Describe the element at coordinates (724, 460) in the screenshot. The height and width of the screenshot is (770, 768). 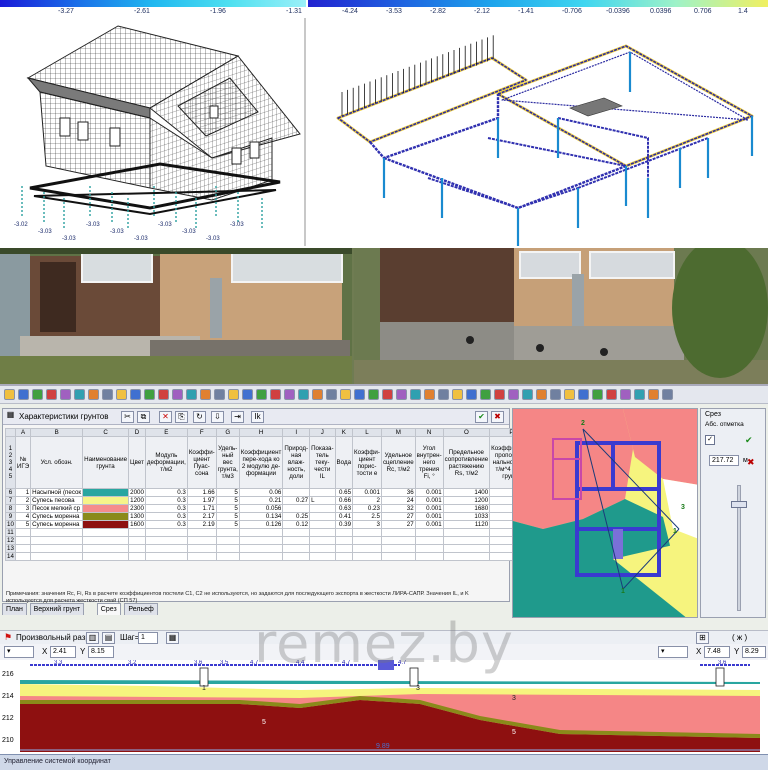
I see `elevation-input: 217.72` at that location.